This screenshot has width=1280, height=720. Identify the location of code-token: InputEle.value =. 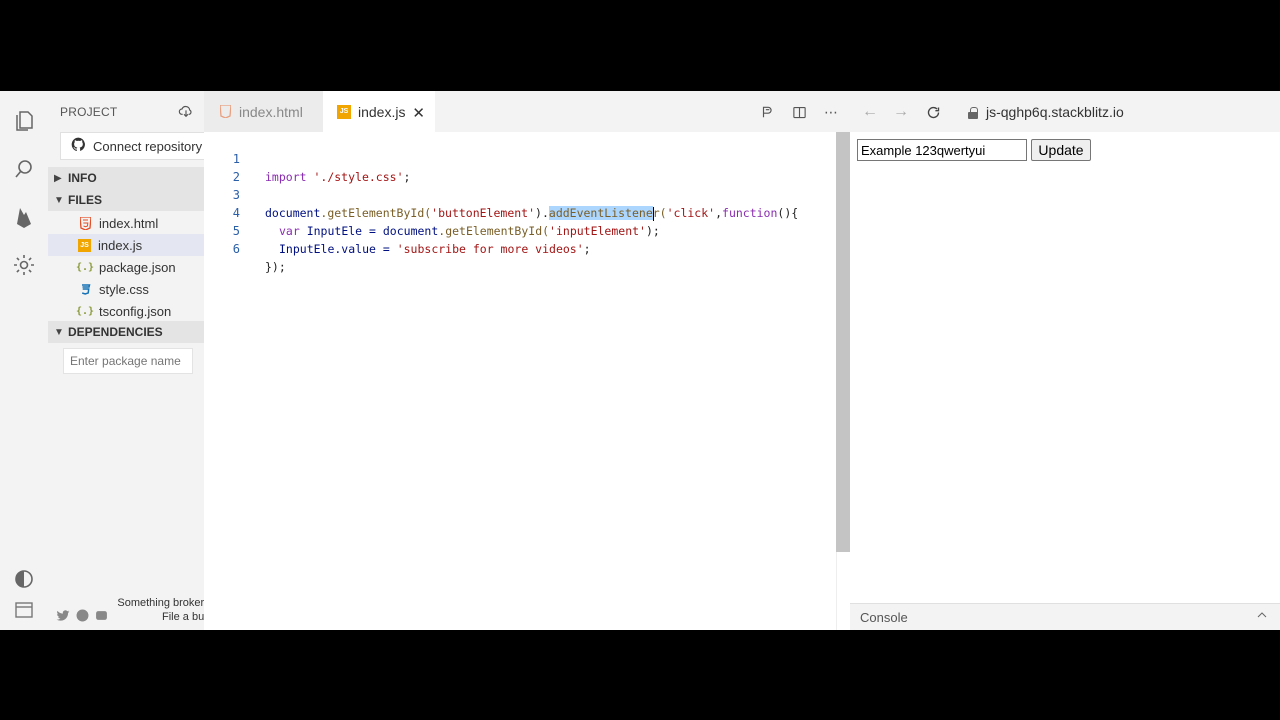
(338, 249).